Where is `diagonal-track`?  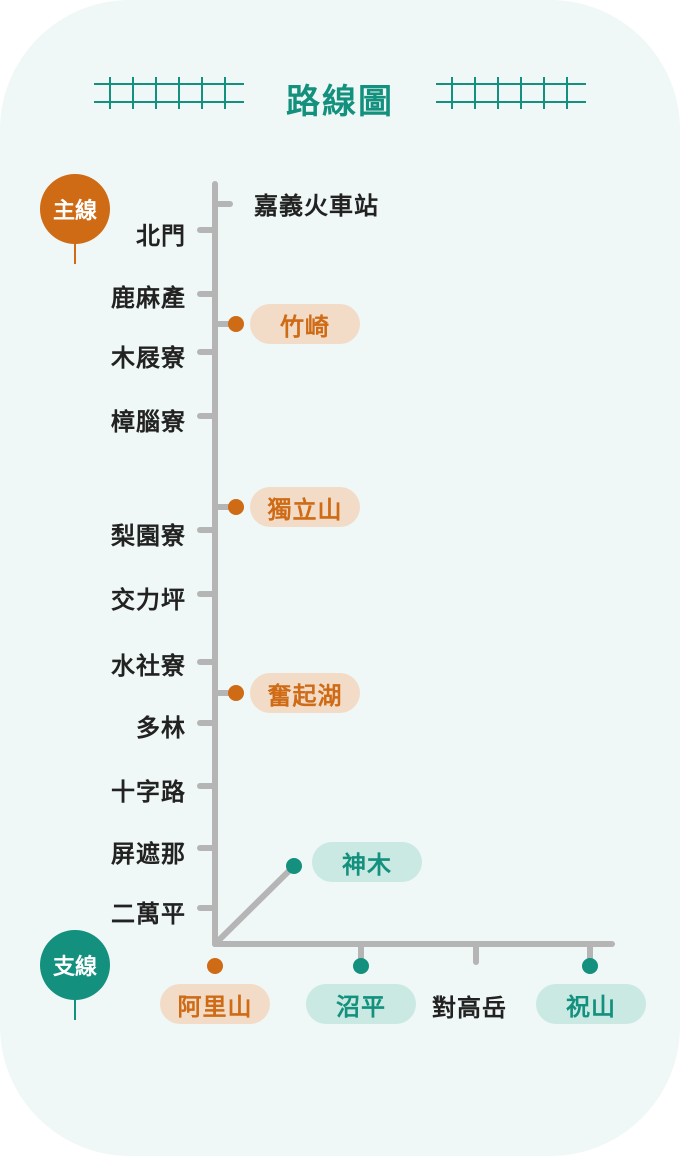
diagonal-track is located at coordinates (254, 905).